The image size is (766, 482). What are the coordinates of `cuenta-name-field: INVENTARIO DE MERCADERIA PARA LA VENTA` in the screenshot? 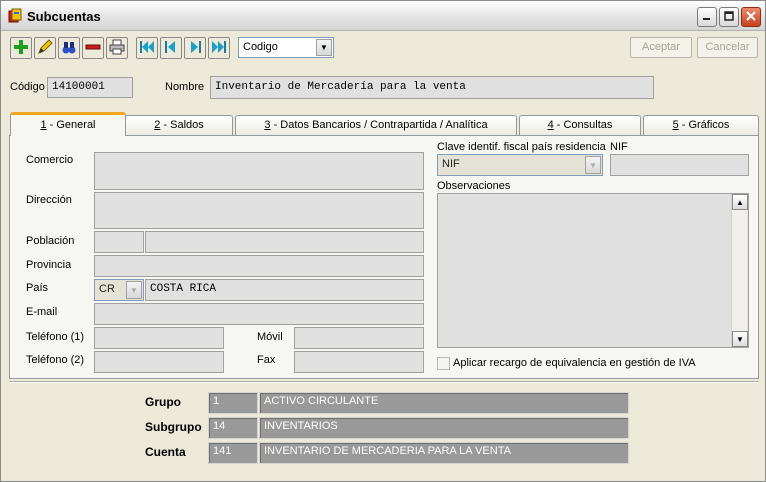 It's located at (444, 453).